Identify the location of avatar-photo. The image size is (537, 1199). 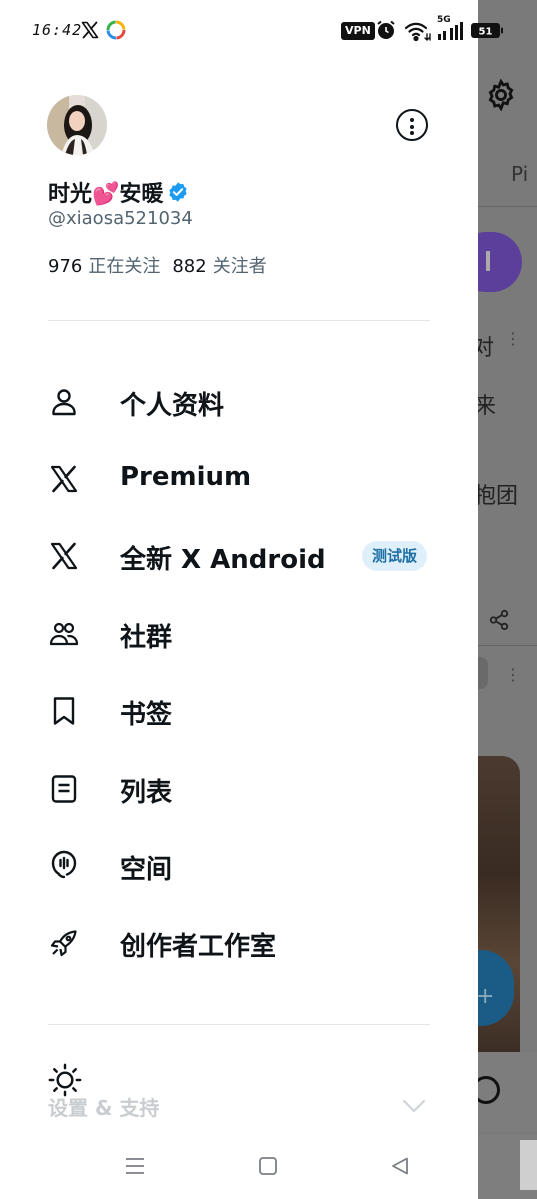
(77, 125).